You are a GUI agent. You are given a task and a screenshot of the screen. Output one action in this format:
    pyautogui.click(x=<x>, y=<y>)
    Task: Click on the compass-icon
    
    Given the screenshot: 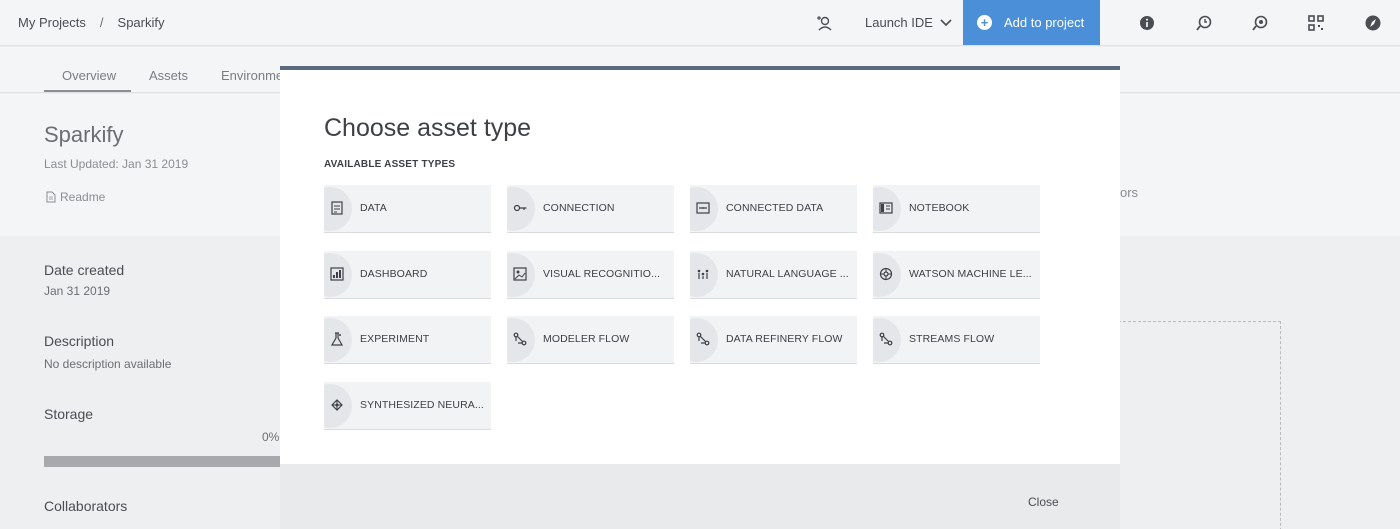 What is the action you would take?
    pyautogui.click(x=1373, y=23)
    